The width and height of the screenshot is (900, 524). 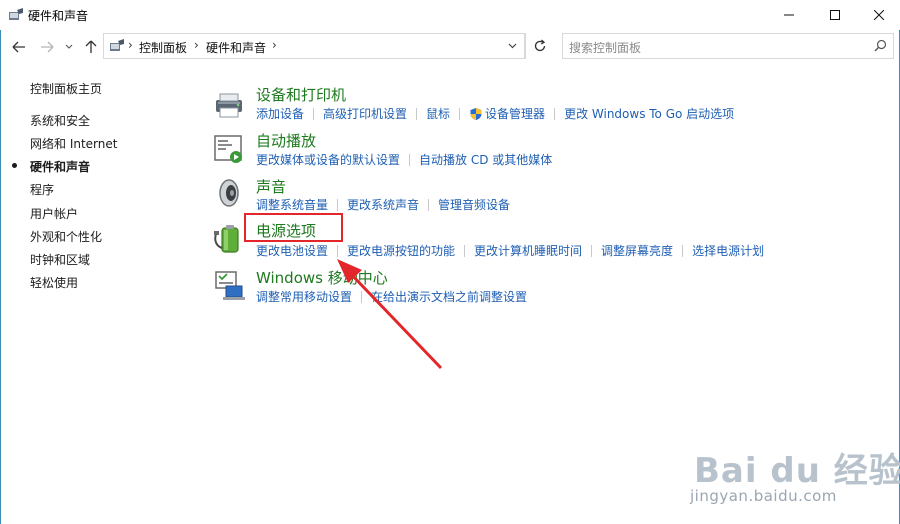 What do you see at coordinates (763, 496) in the screenshot?
I see `watermark-url: jingyan.baidu.com` at bounding box center [763, 496].